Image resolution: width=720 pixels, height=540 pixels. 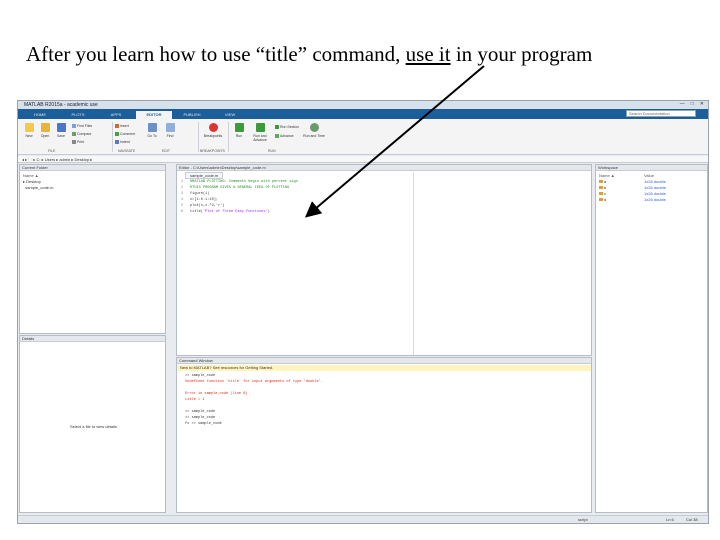 What do you see at coordinates (692, 105) in the screenshot?
I see `maximize-button: □` at bounding box center [692, 105].